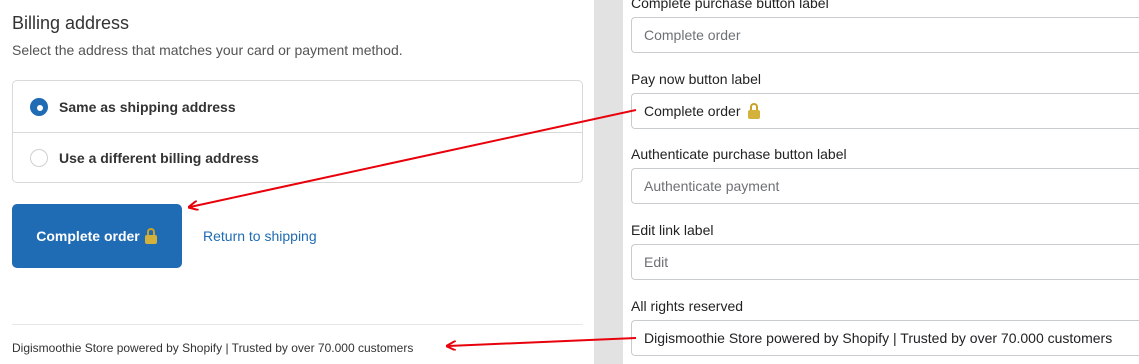  Describe the element at coordinates (885, 35) in the screenshot. I see `complete-purchase-label-input: Complete order` at that location.